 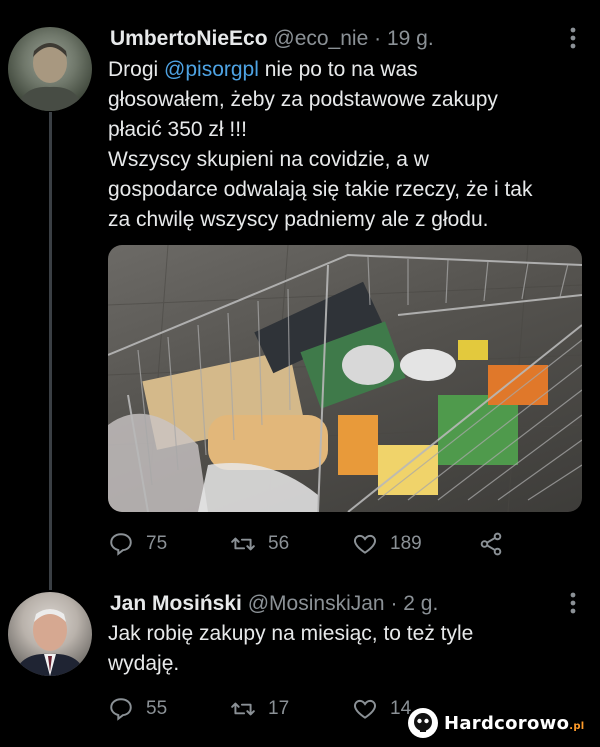 I want to click on tweet-text-line: Wszyscy skupieni na covidzie, a w, so click(x=268, y=159).